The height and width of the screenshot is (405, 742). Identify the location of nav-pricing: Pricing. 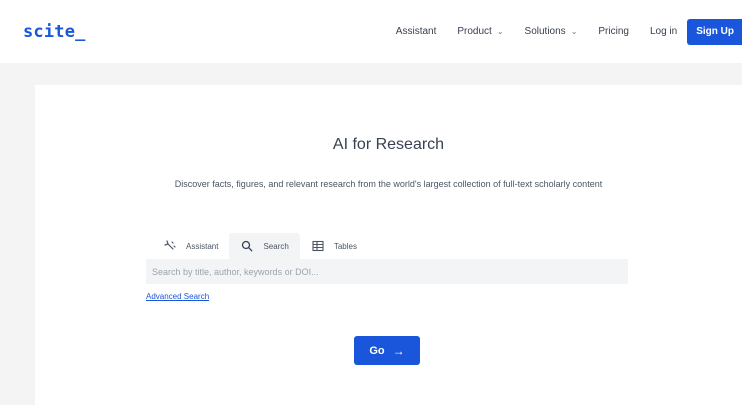
(613, 31).